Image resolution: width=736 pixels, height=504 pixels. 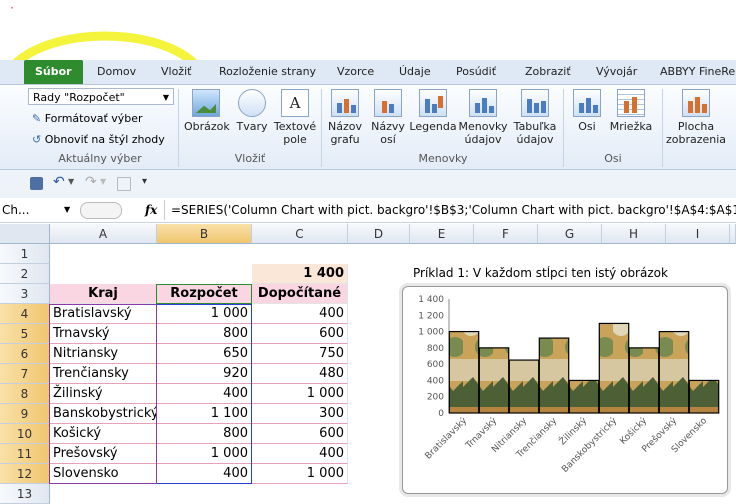 What do you see at coordinates (252, 111) in the screenshot?
I see `shapes-button: Tvary` at bounding box center [252, 111].